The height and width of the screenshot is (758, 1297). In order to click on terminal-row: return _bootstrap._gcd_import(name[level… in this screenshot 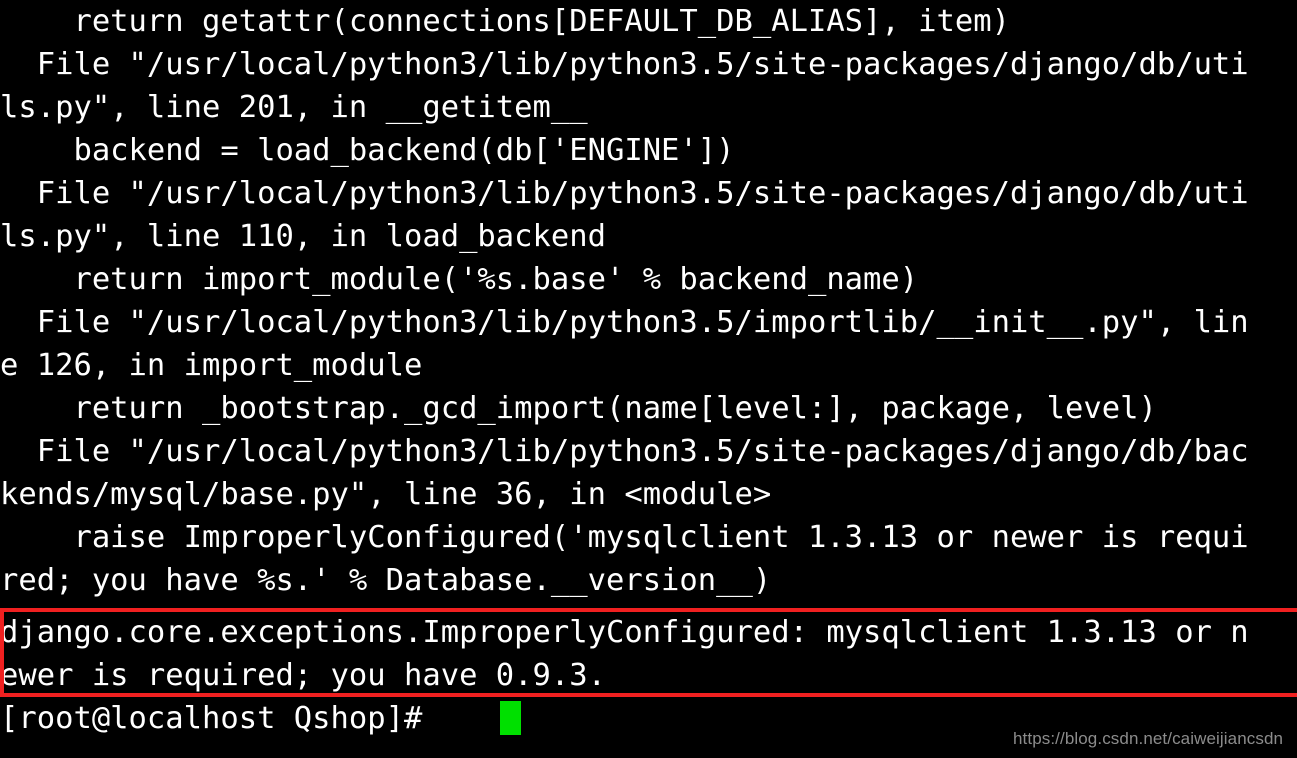, I will do `click(578, 408)`.